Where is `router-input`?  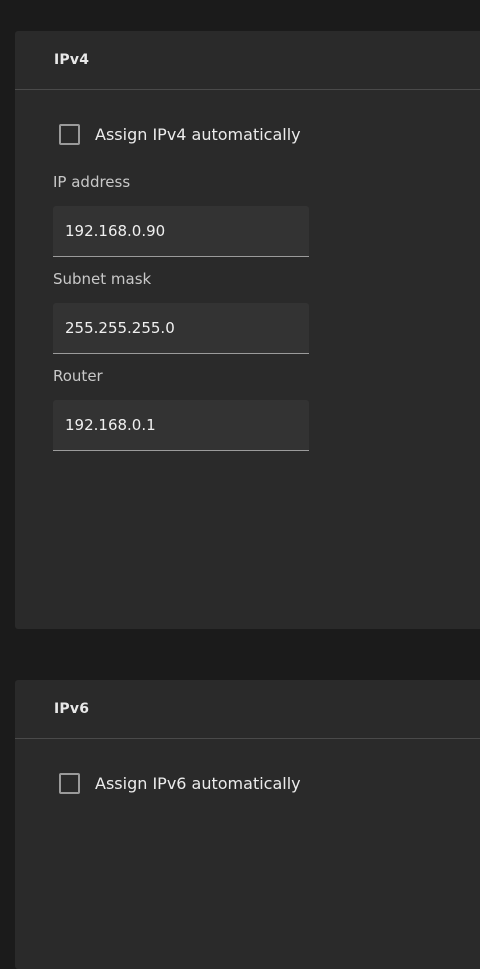
router-input is located at coordinates (181, 425).